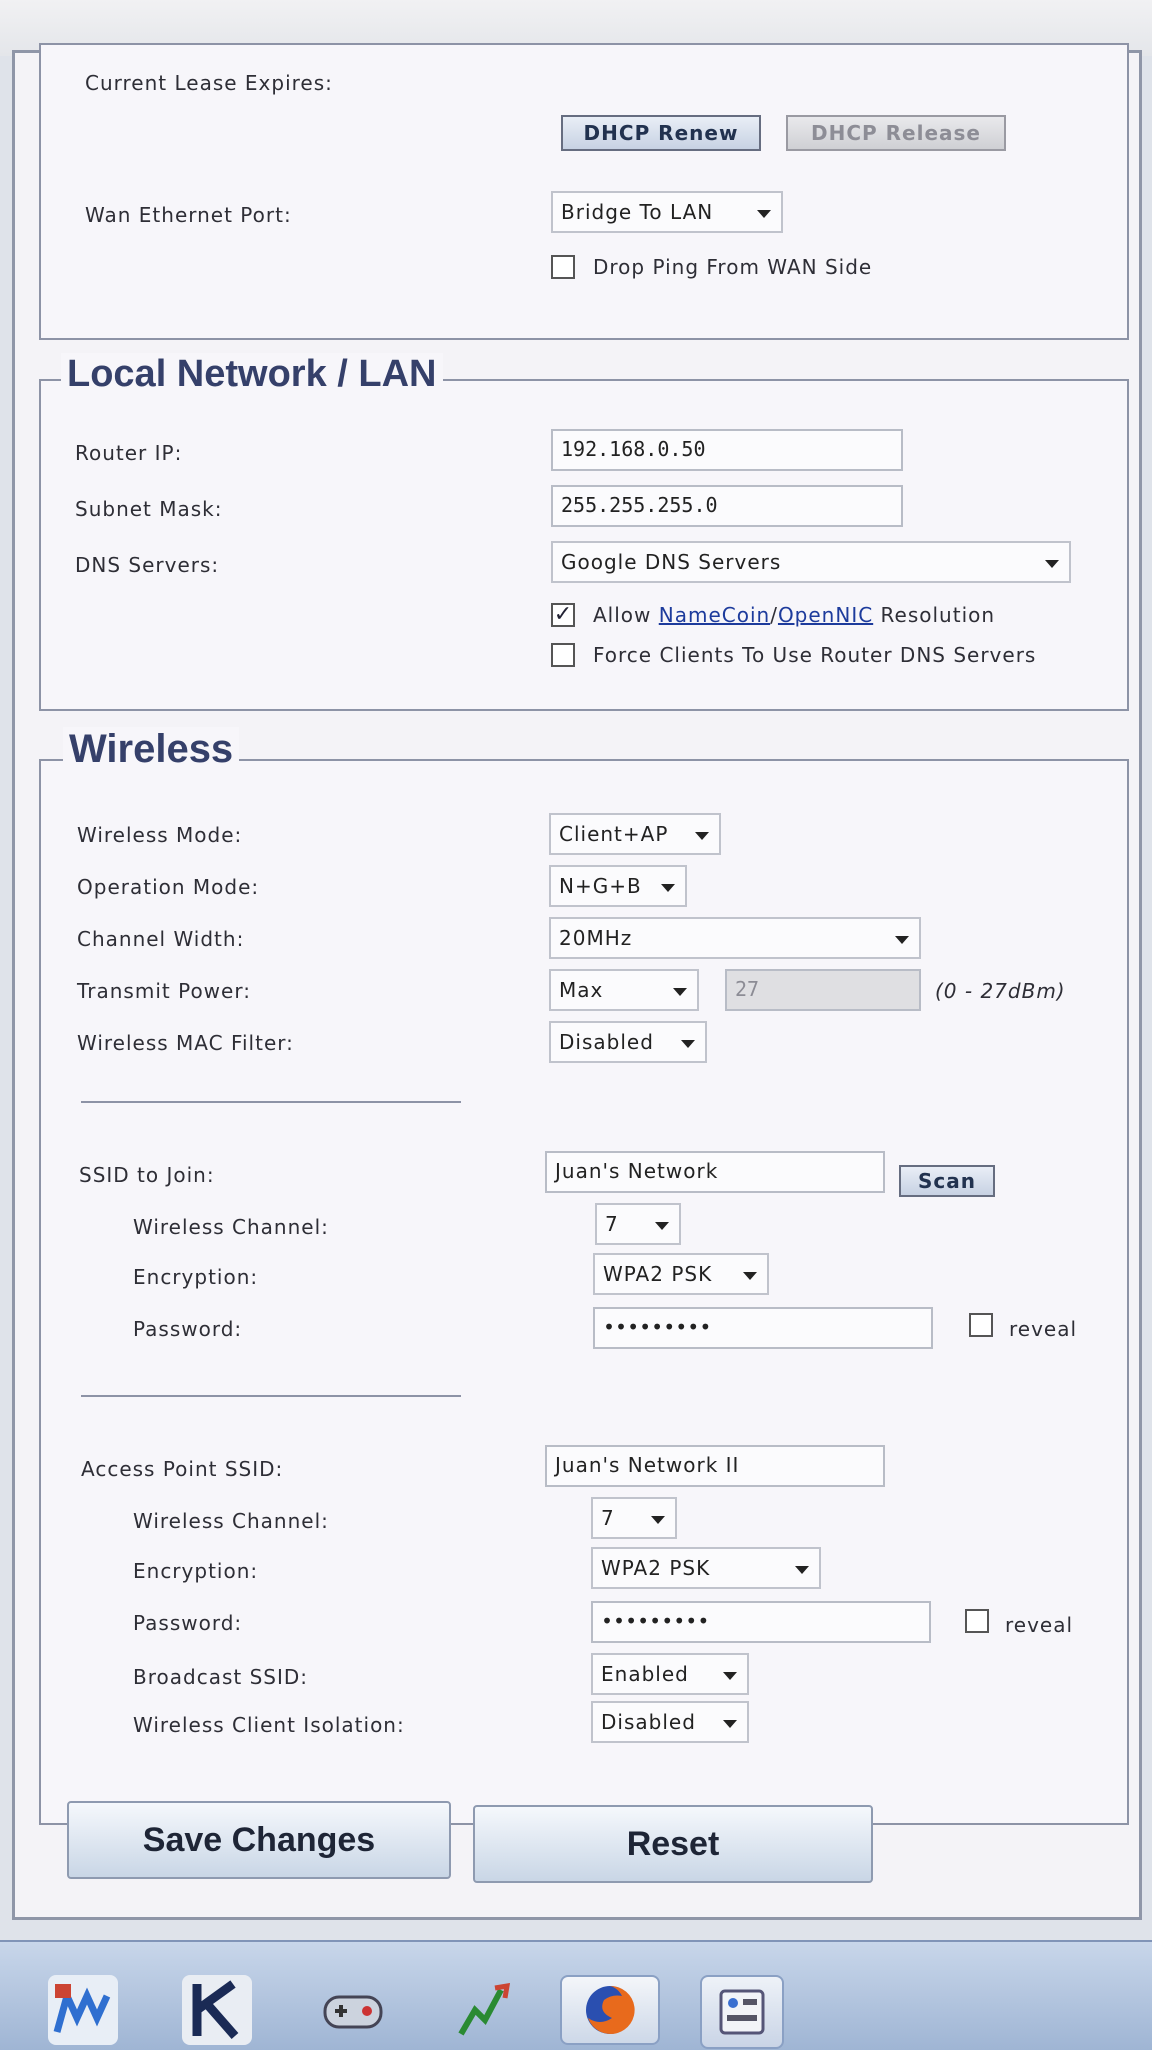 The image size is (1152, 2050). I want to click on firefox-icon, so click(610, 2010).